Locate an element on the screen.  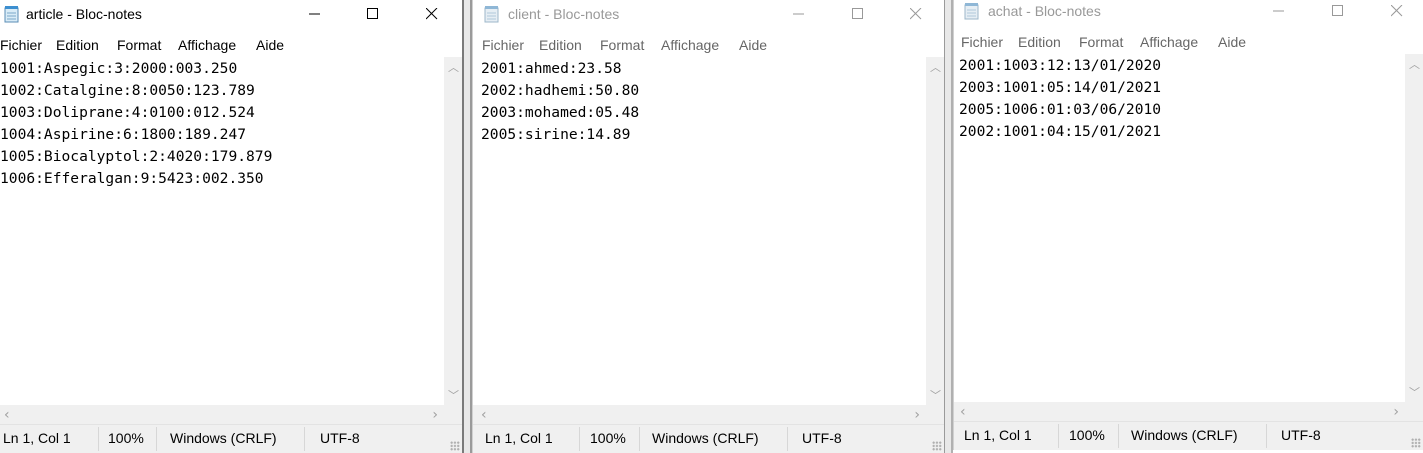
text-line: 2001:1003:12:13/01/2020 is located at coordinates (1060, 65).